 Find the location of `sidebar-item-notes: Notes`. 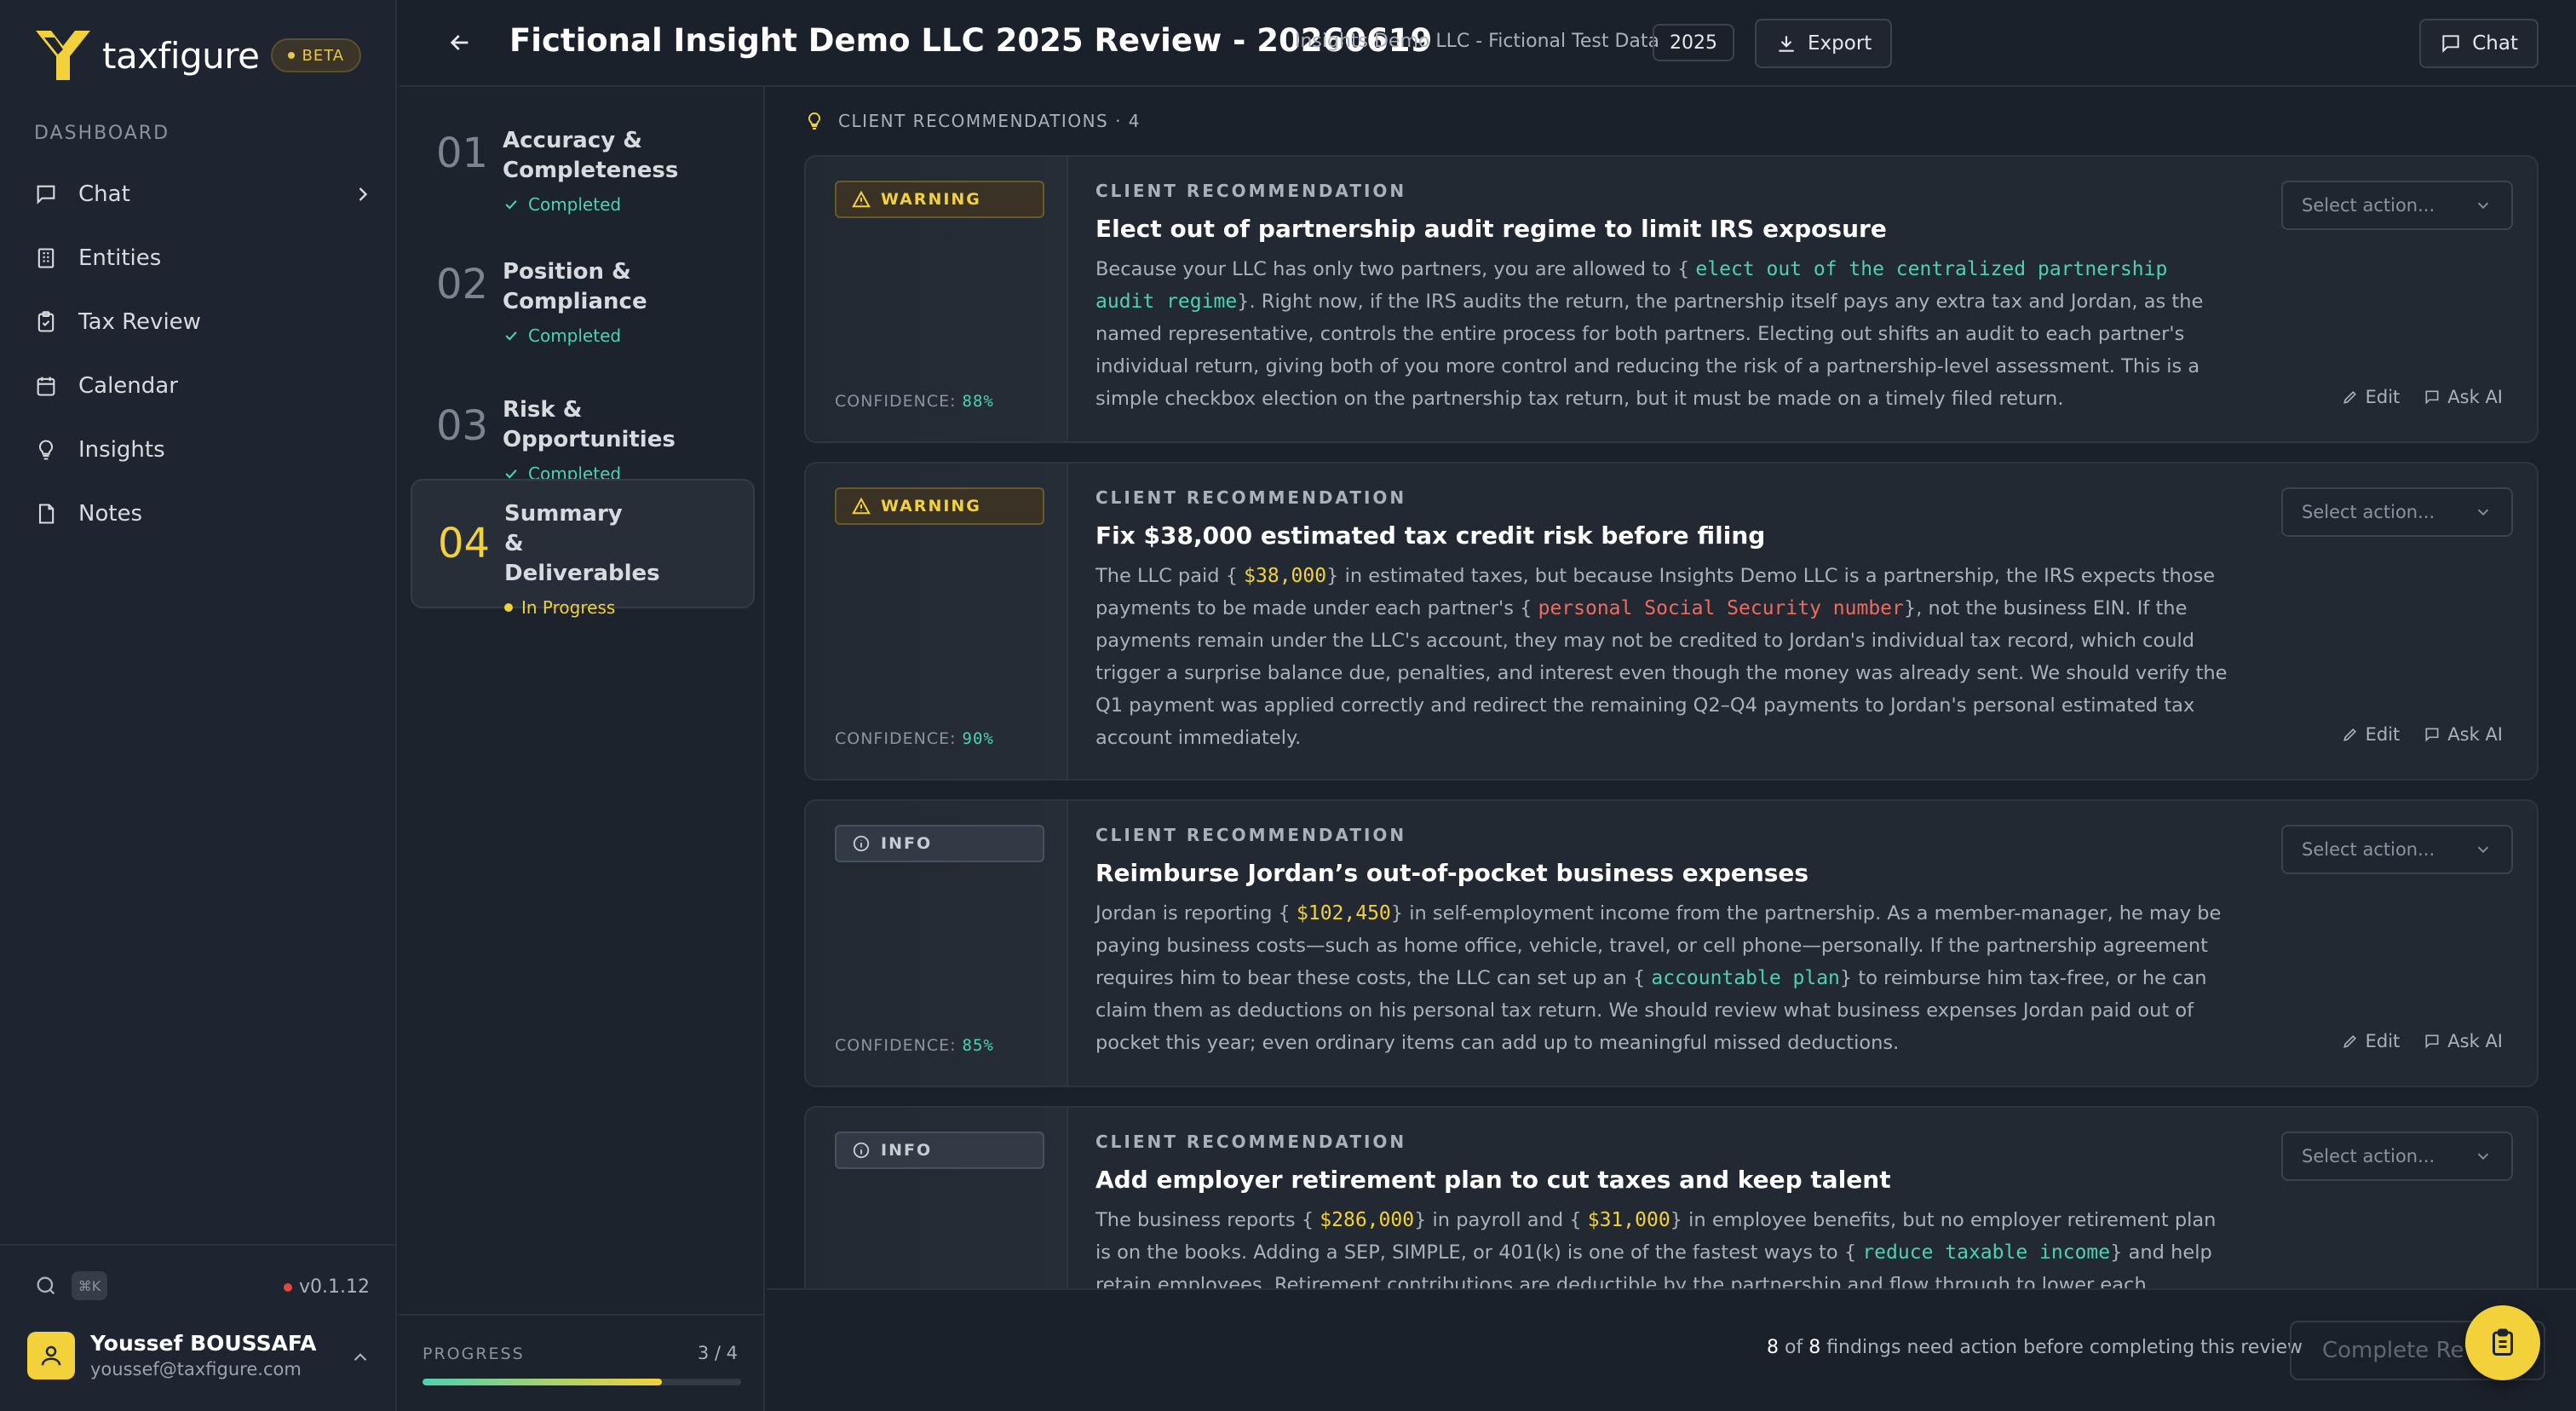

sidebar-item-notes: Notes is located at coordinates (205, 513).